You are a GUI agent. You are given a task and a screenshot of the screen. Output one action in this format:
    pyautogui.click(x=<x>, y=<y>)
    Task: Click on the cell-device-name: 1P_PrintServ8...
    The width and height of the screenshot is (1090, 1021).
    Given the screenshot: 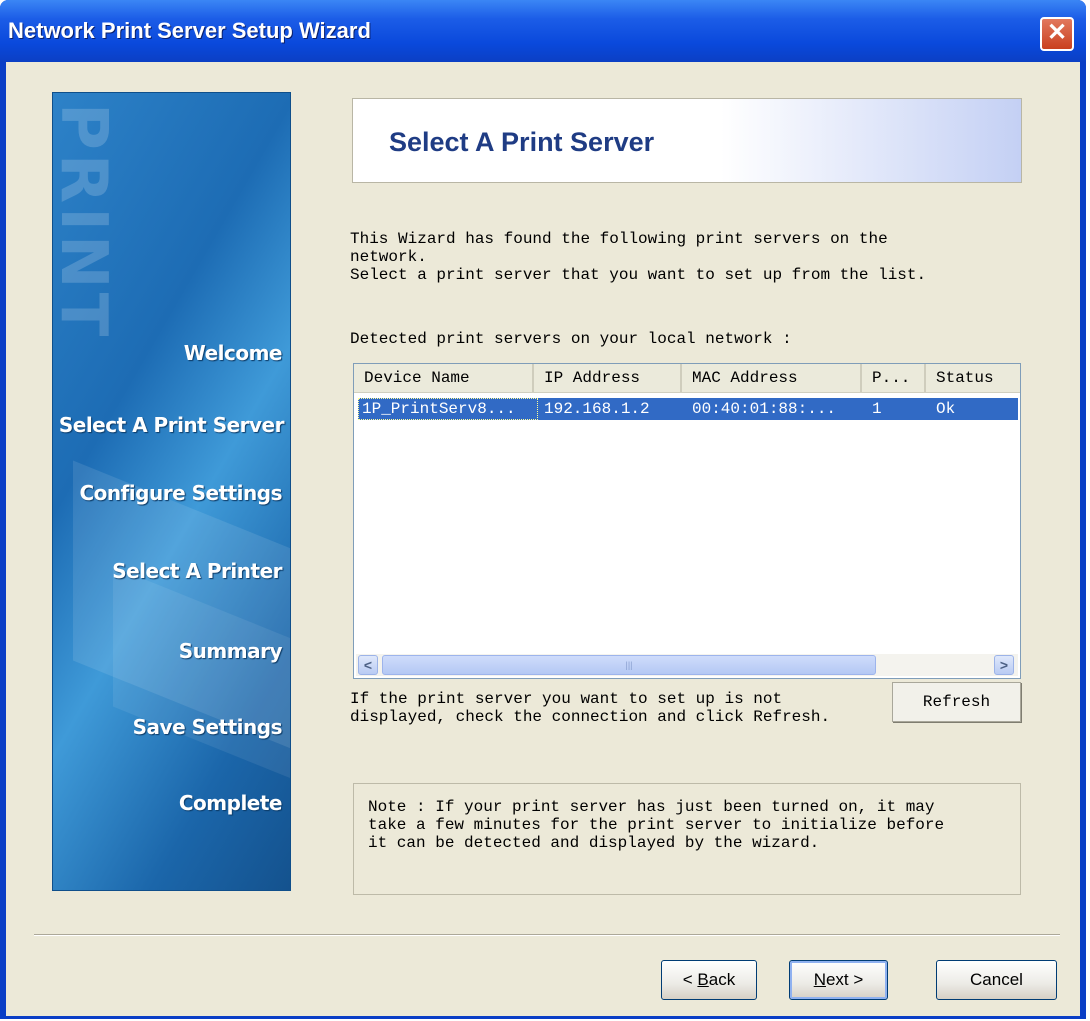 What is the action you would take?
    pyautogui.click(x=439, y=409)
    